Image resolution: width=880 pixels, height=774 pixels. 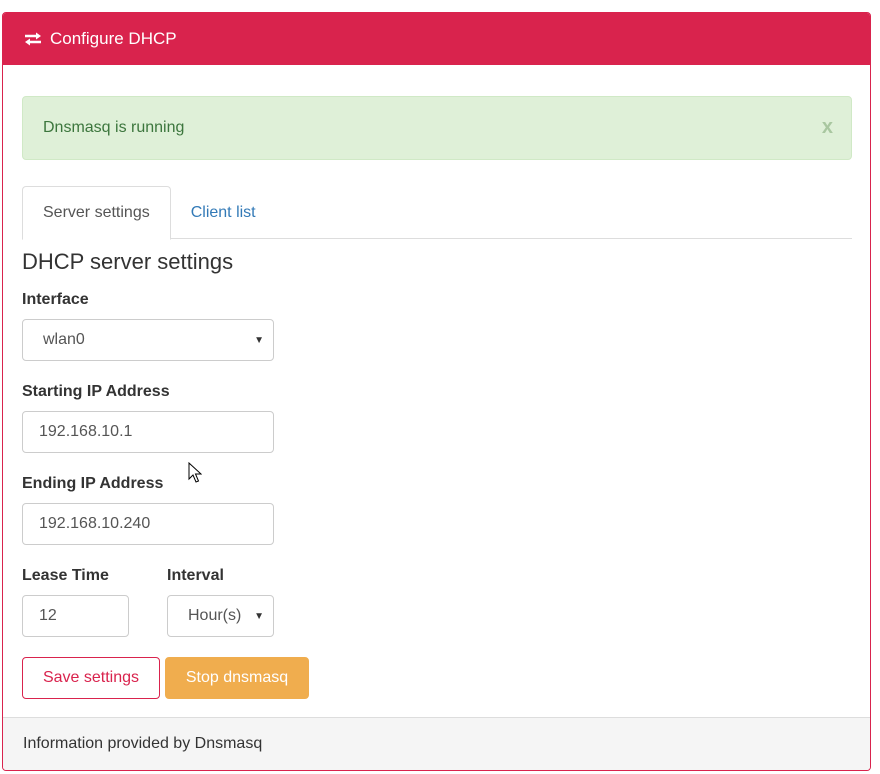 I want to click on end-ip-label: Ending IP Address, so click(x=93, y=483).